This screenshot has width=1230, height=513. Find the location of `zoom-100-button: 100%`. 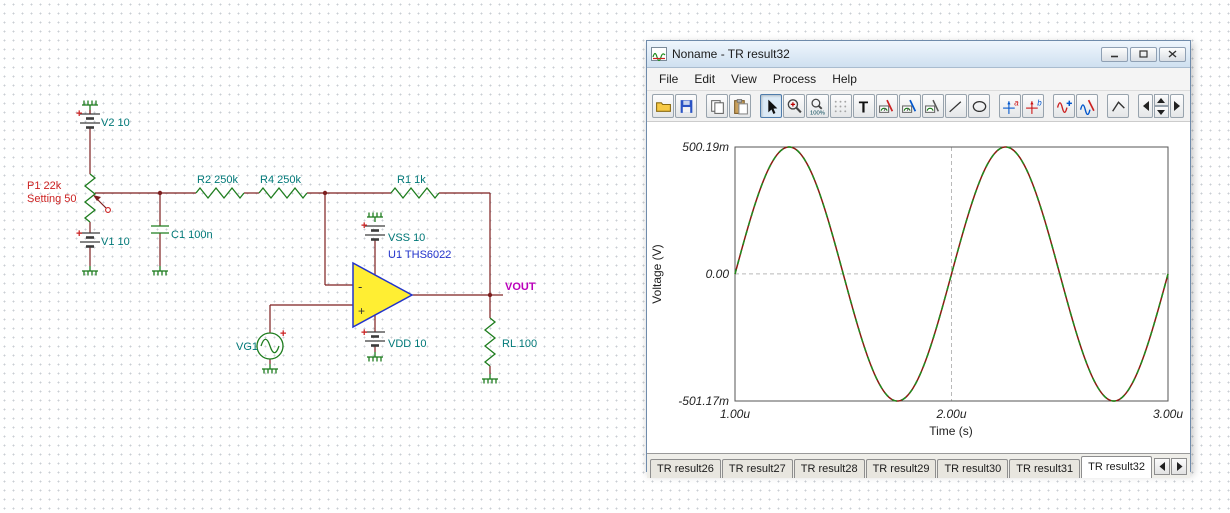

zoom-100-button: 100% is located at coordinates (817, 106).